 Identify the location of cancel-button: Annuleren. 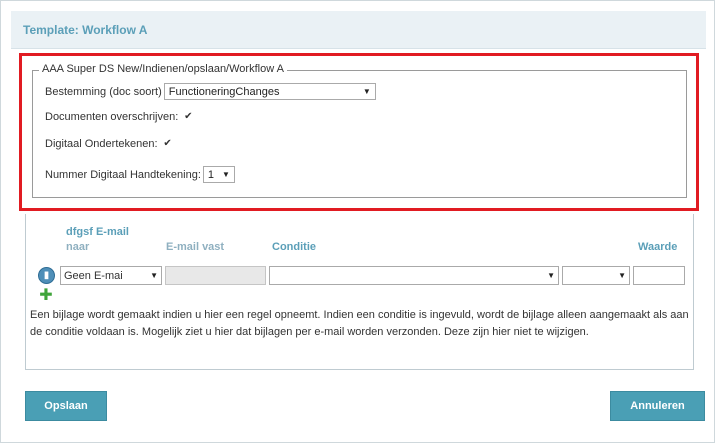
(657, 406).